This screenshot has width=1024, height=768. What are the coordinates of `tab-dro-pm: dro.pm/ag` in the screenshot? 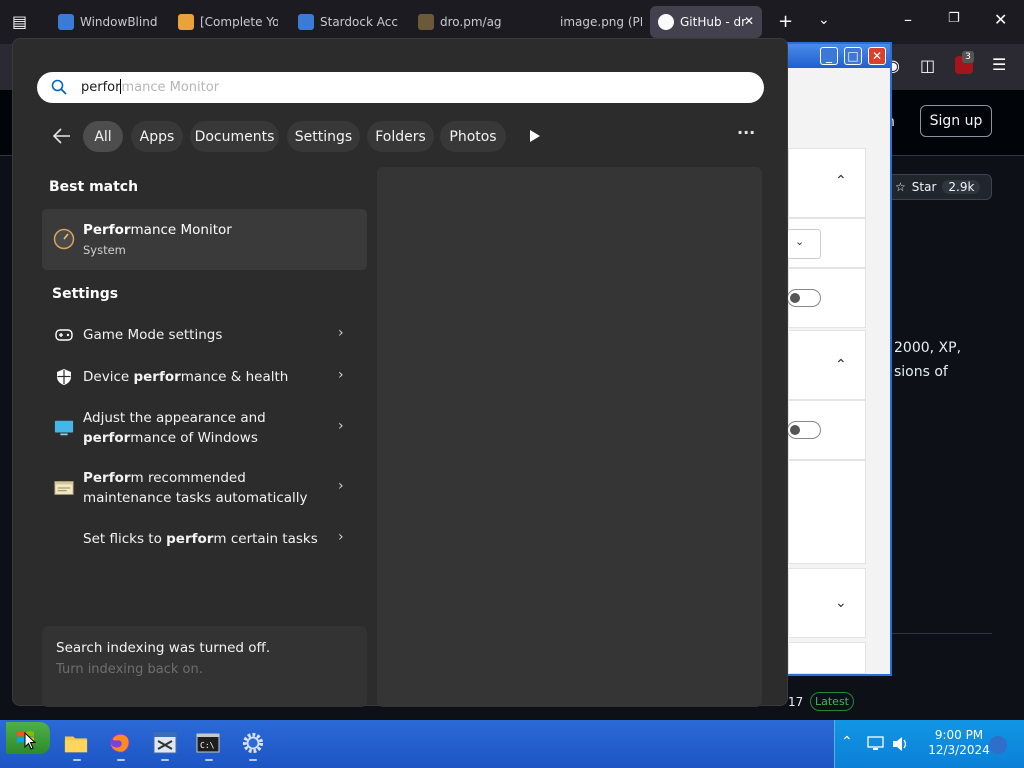 It's located at (464, 22).